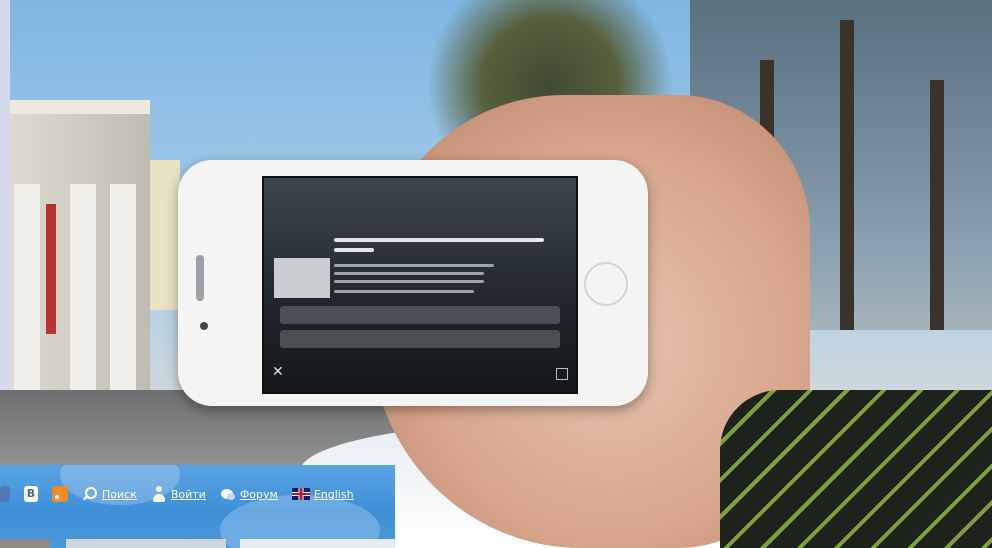 The image size is (992, 548). Describe the element at coordinates (606, 284) in the screenshot. I see `phone-home-button` at that location.